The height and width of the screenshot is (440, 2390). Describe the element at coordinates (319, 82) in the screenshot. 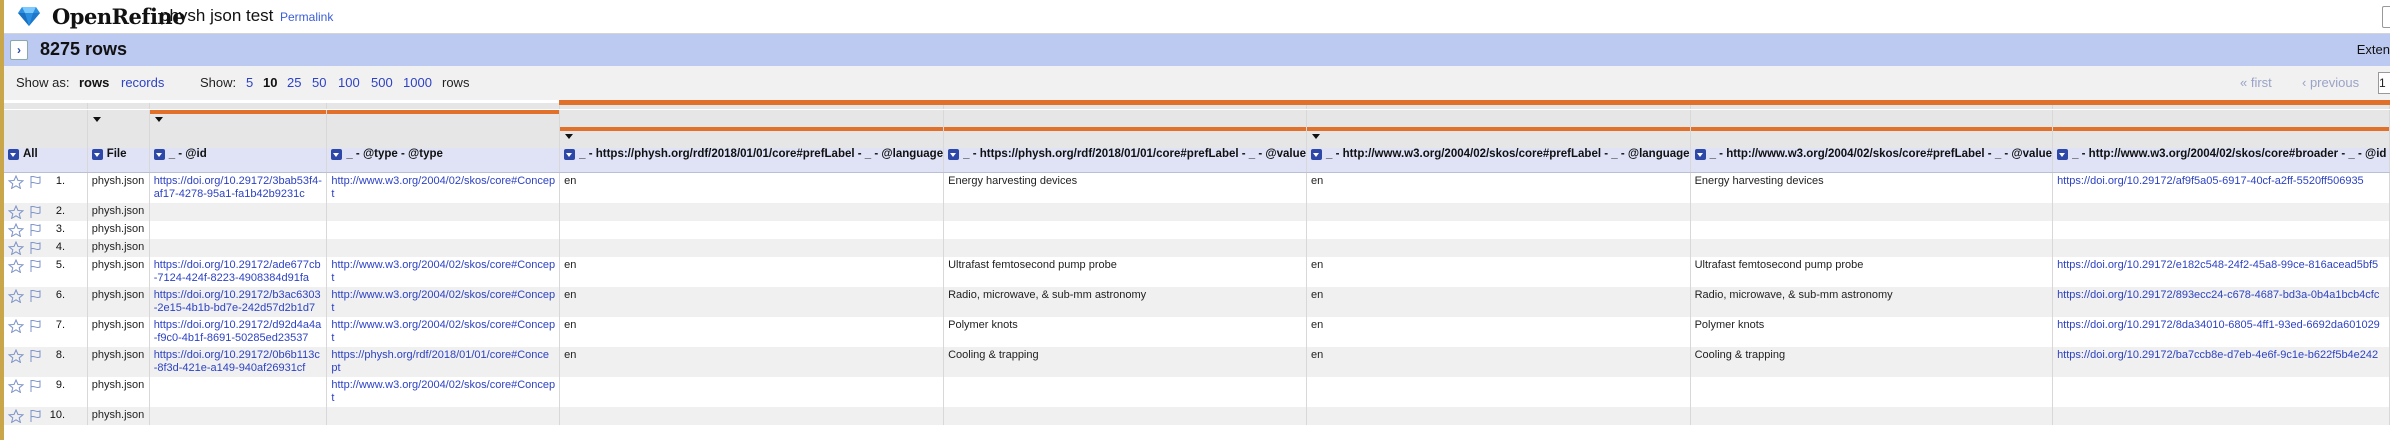

I see `page-size-50: 50` at that location.